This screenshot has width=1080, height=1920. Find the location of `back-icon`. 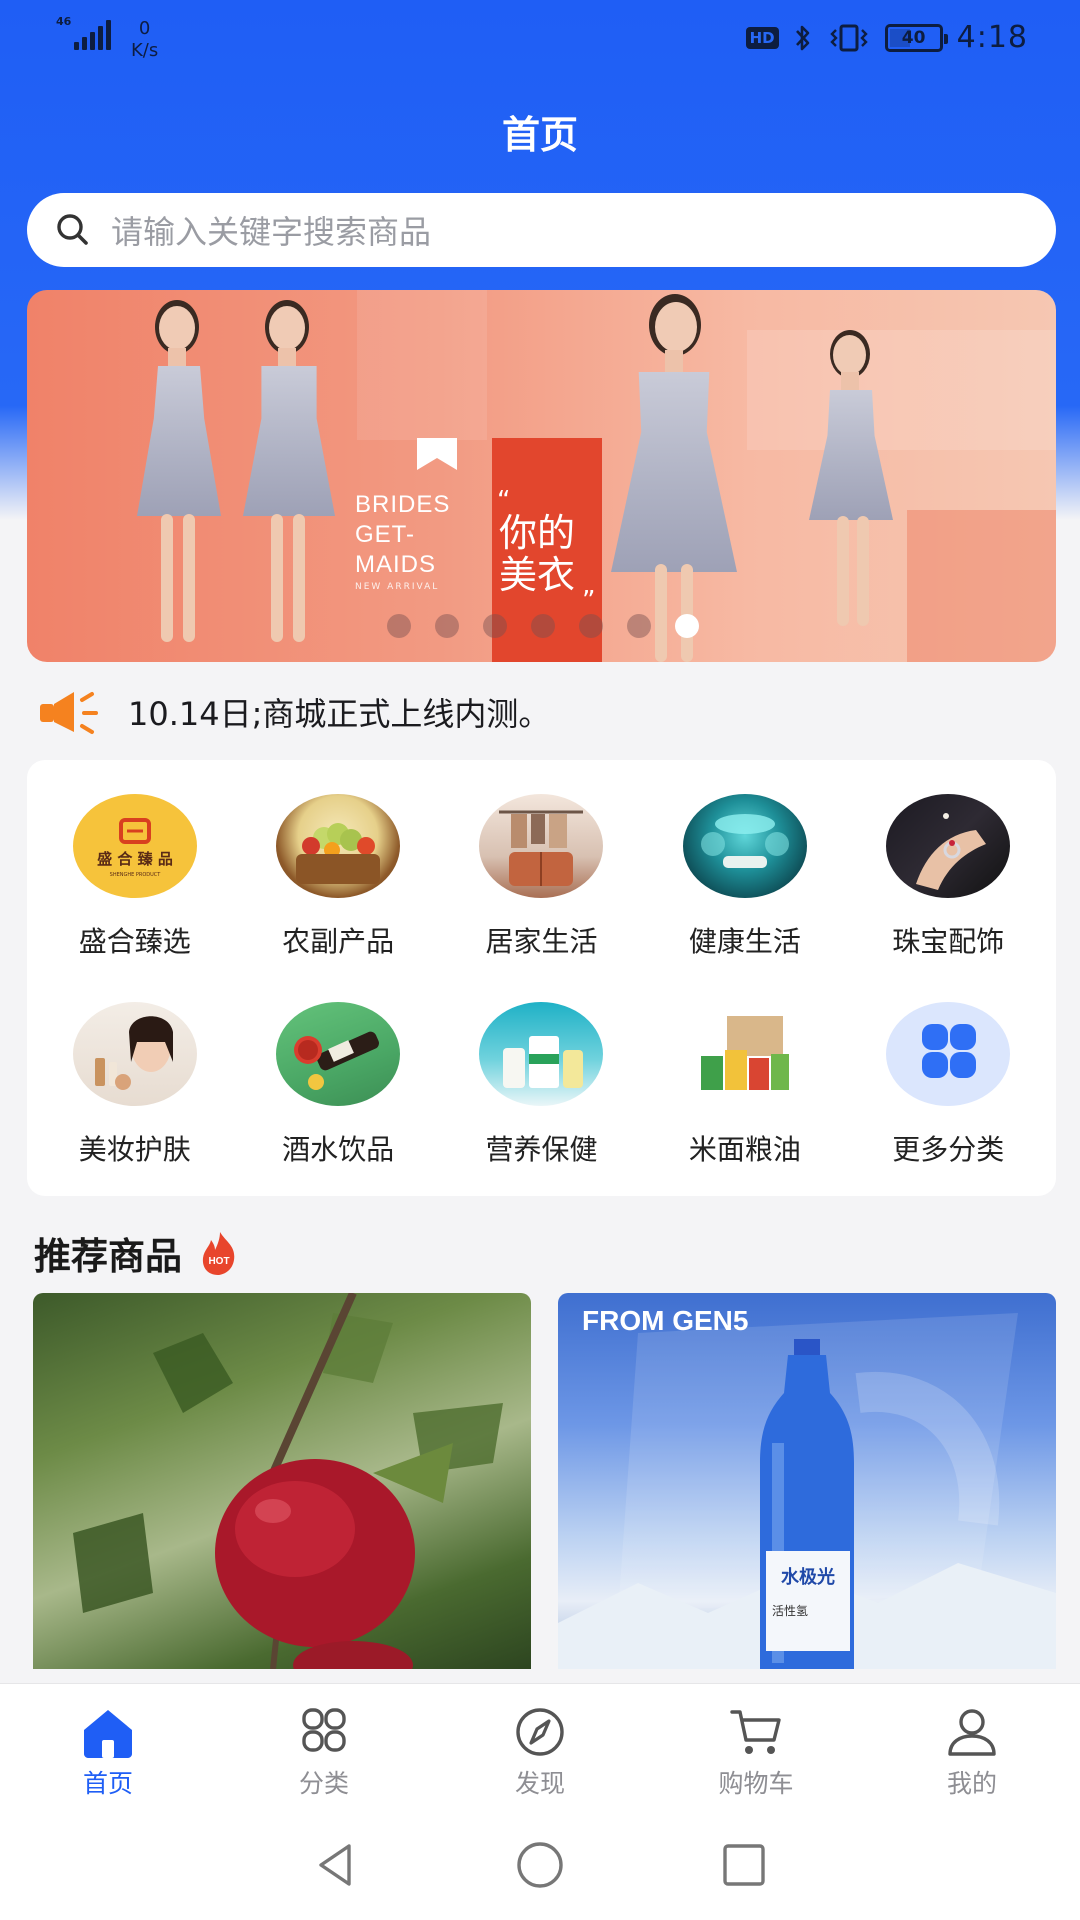

back-icon is located at coordinates (336, 1865).